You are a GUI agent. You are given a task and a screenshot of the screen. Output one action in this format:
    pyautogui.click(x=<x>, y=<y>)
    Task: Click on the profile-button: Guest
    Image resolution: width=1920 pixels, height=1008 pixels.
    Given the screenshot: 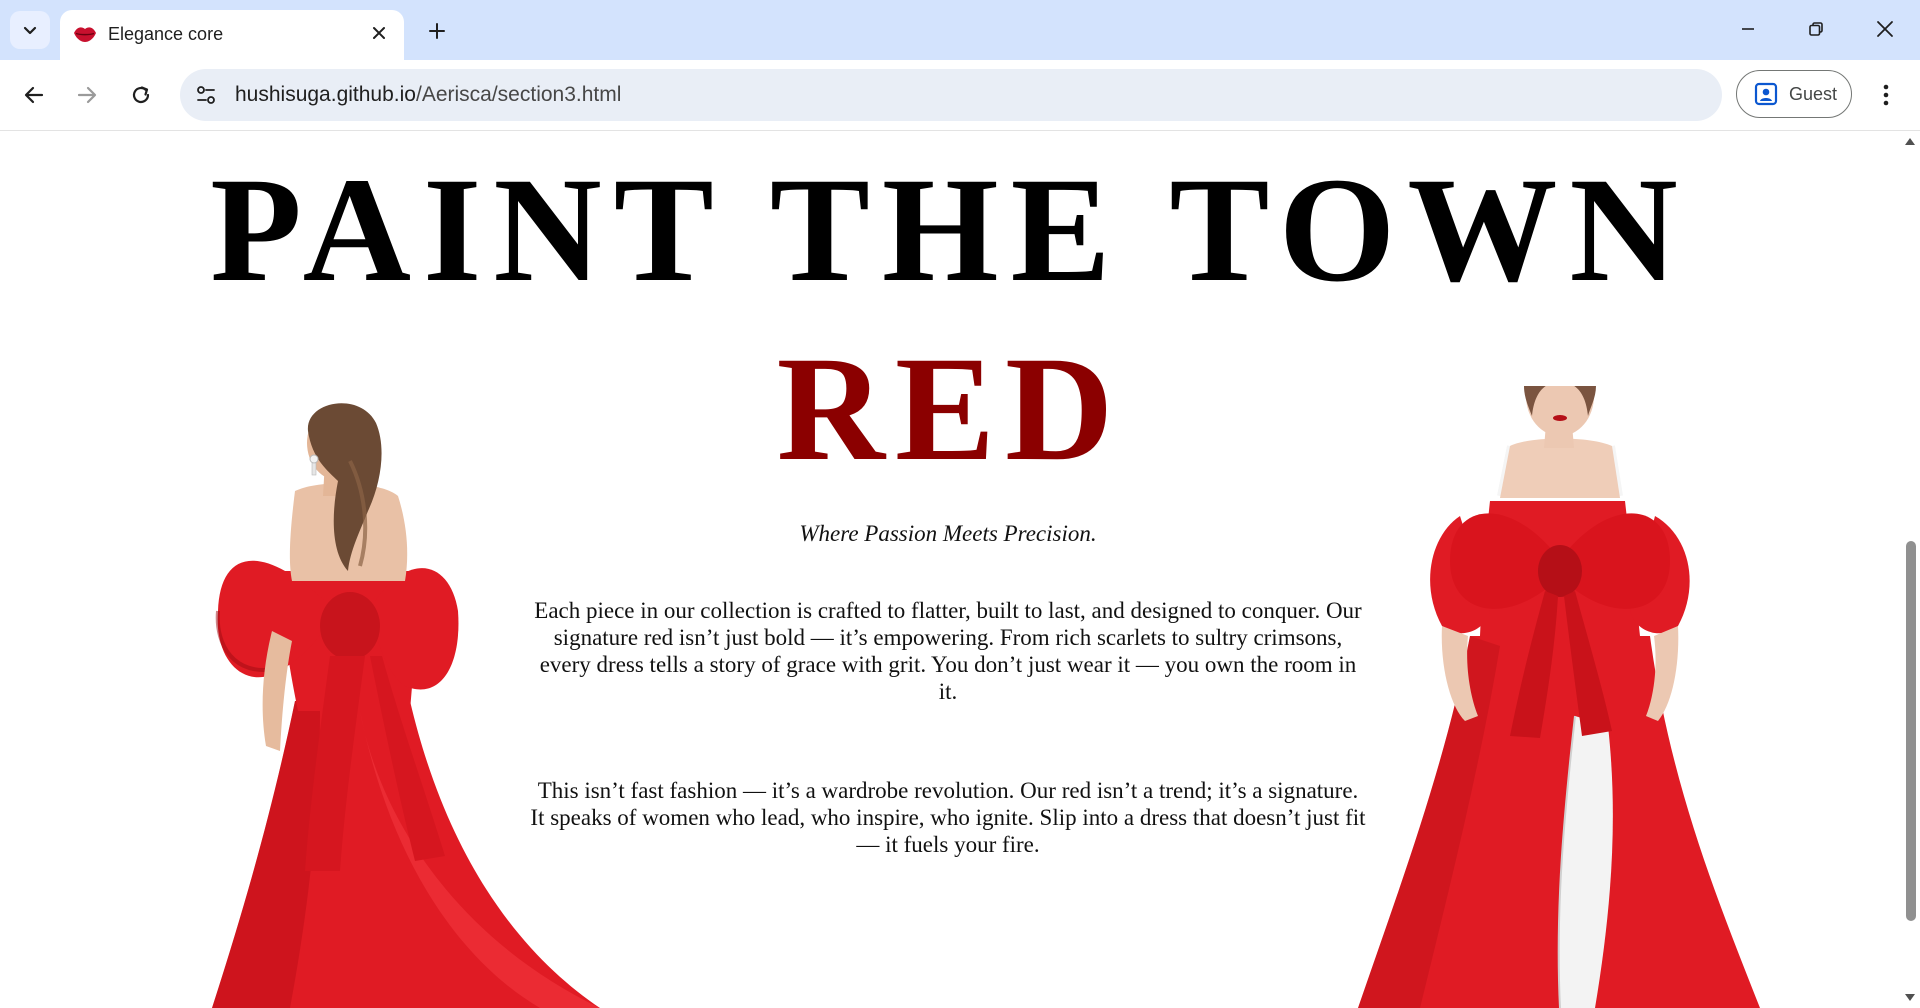 What is the action you would take?
    pyautogui.click(x=1794, y=94)
    